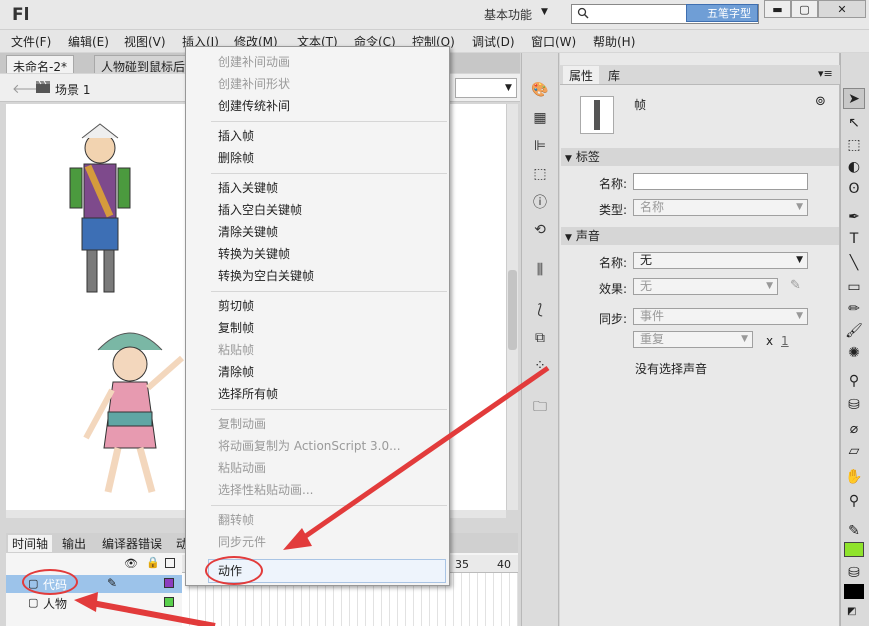 Image resolution: width=869 pixels, height=626 pixels. Describe the element at coordinates (153, 613) in the screenshot. I see `annotation-arrow-to-layer` at that location.